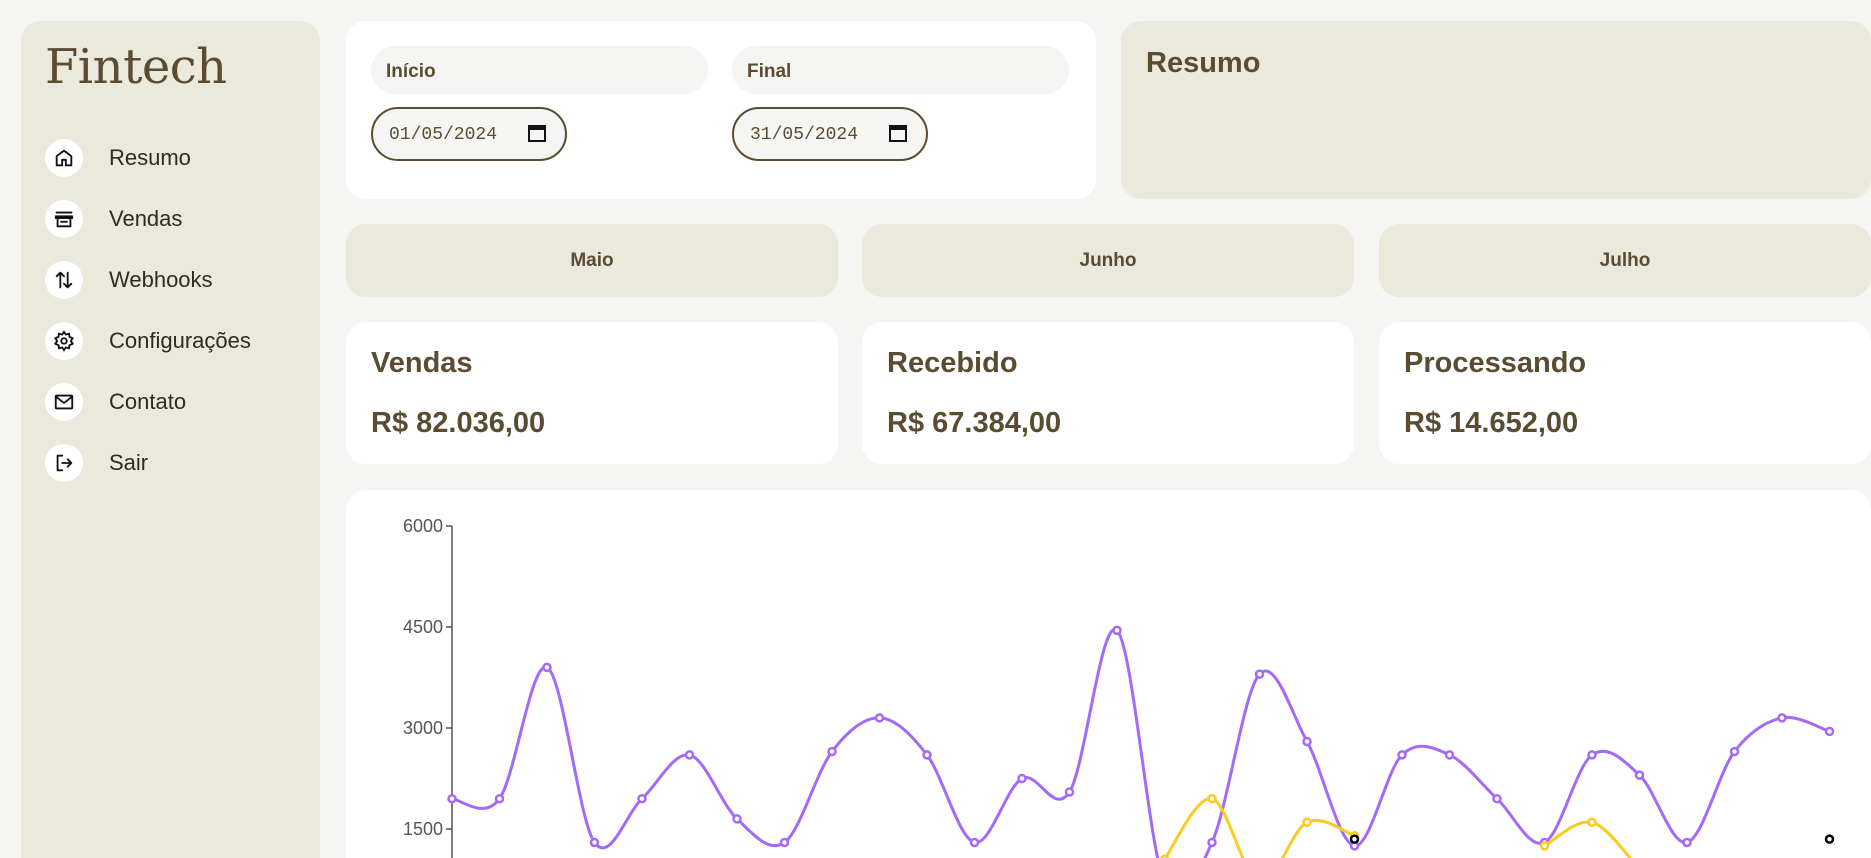 The image size is (1871, 858). I want to click on stat-value: R$ 82.036,00, so click(458, 423).